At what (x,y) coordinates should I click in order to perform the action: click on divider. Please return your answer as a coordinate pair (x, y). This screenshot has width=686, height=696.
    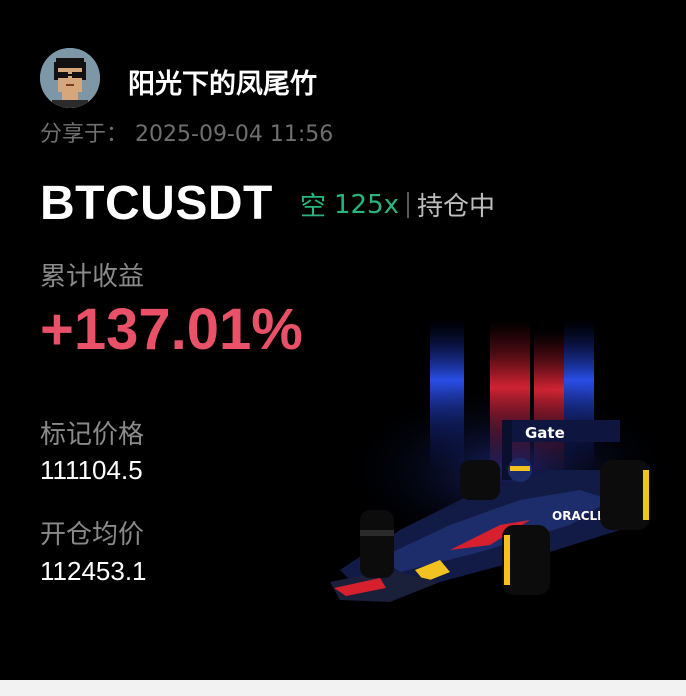
    Looking at the image, I should click on (408, 204).